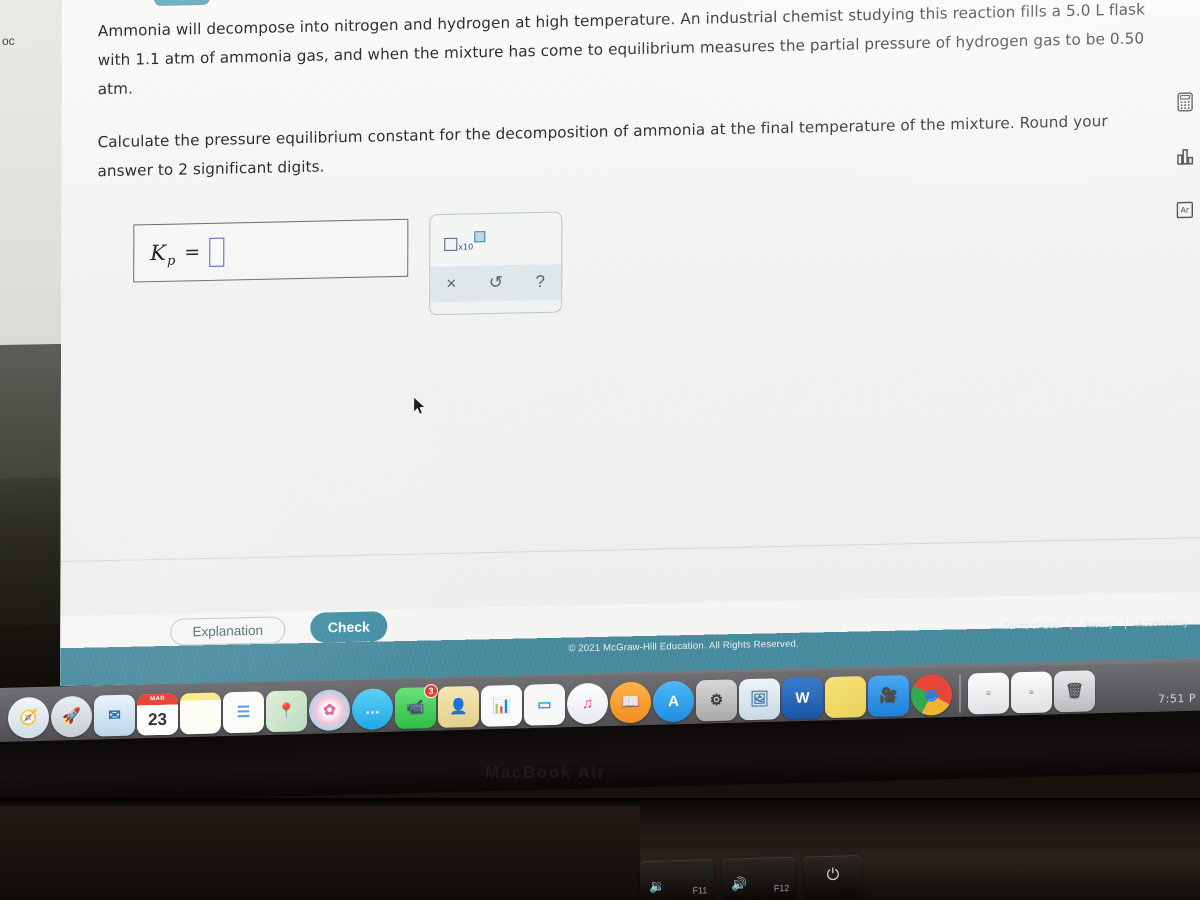  What do you see at coordinates (716, 699) in the screenshot?
I see `dock-system-preferences: ⚙` at bounding box center [716, 699].